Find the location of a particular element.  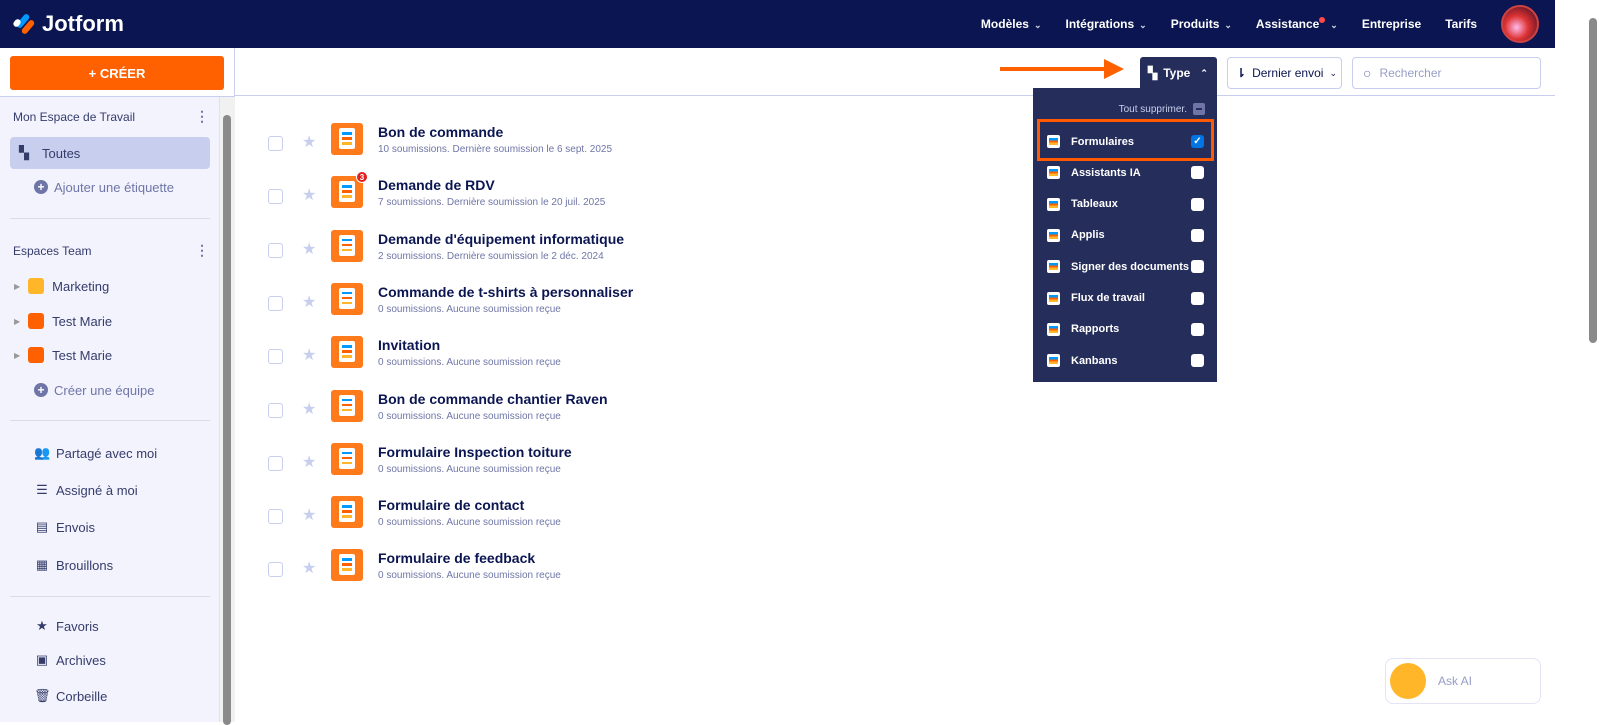

form-title: Formulaire de feedback is located at coordinates (456, 558).